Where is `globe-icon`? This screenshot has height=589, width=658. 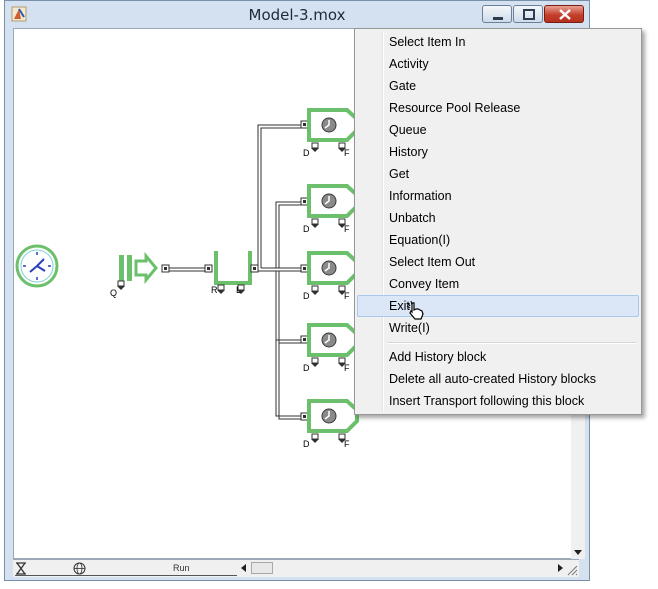
globe-icon is located at coordinates (79, 568).